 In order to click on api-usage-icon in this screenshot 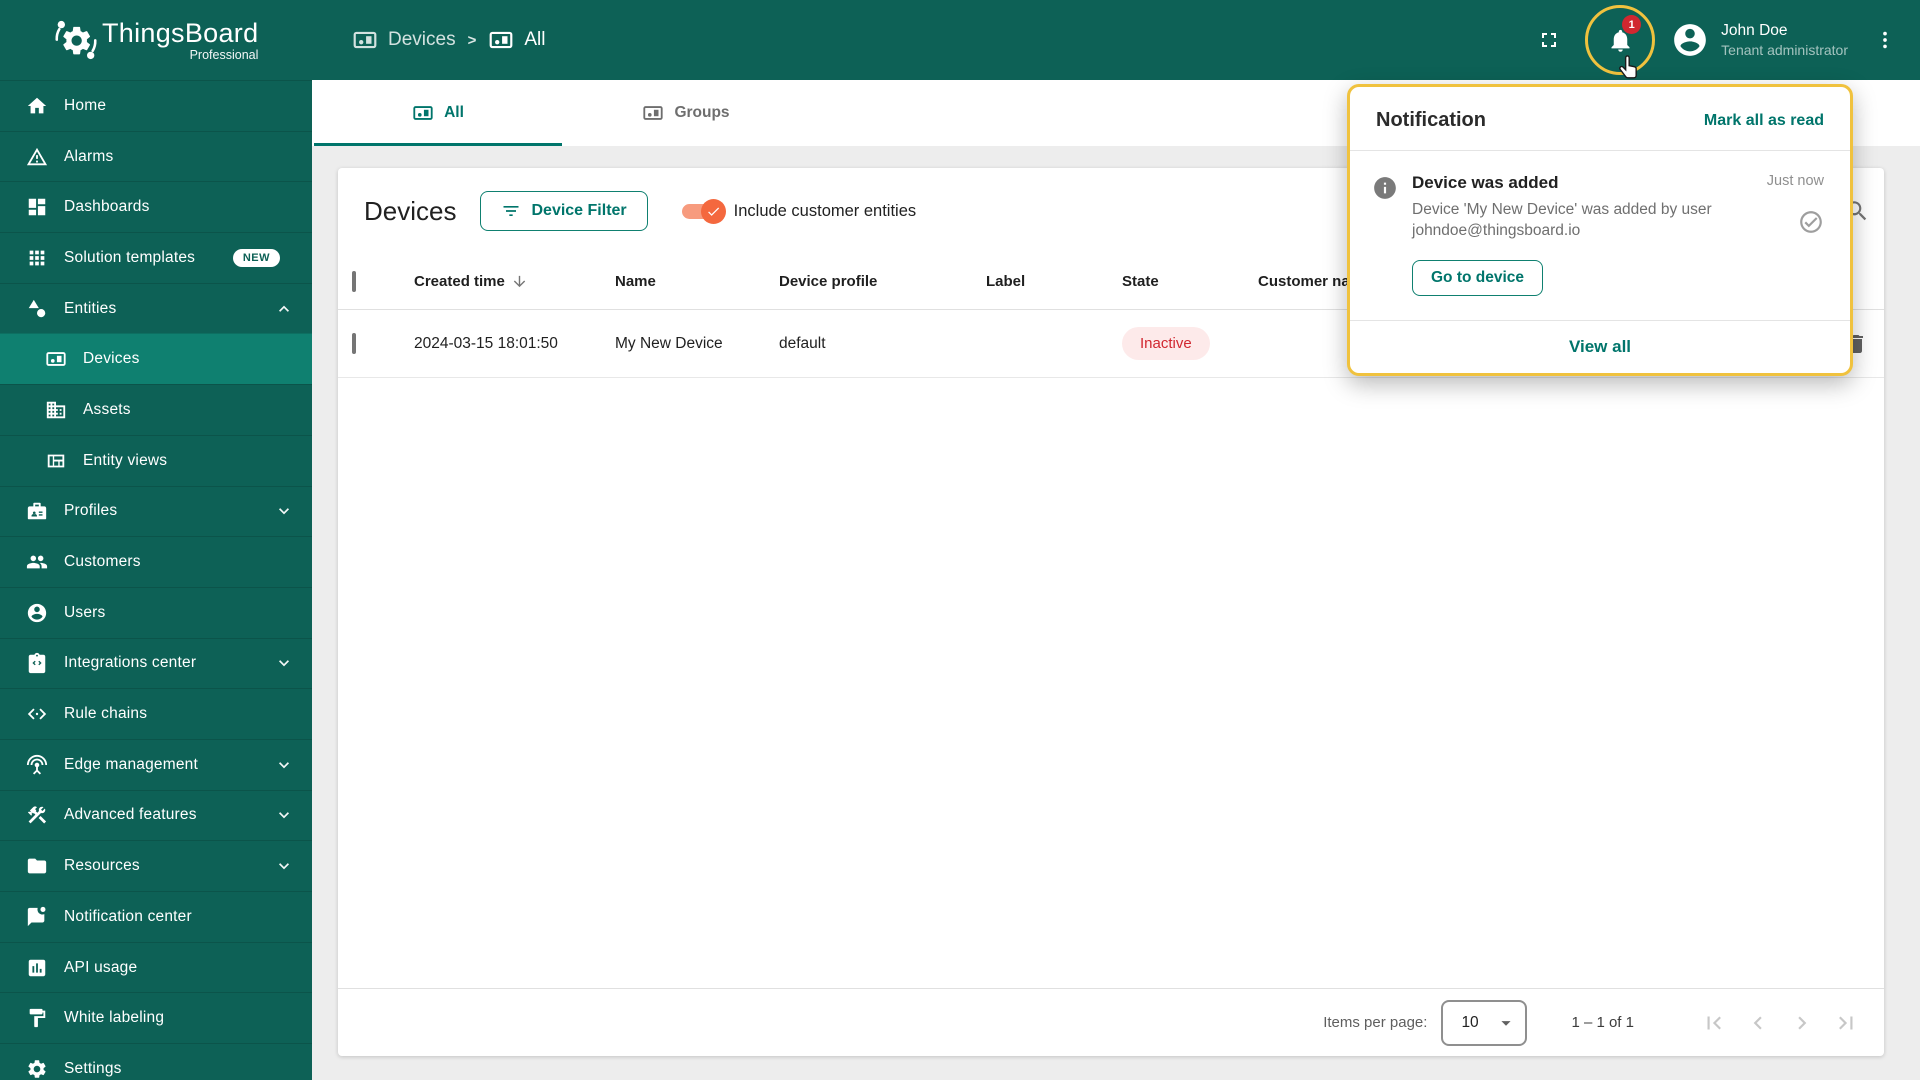, I will do `click(37, 968)`.